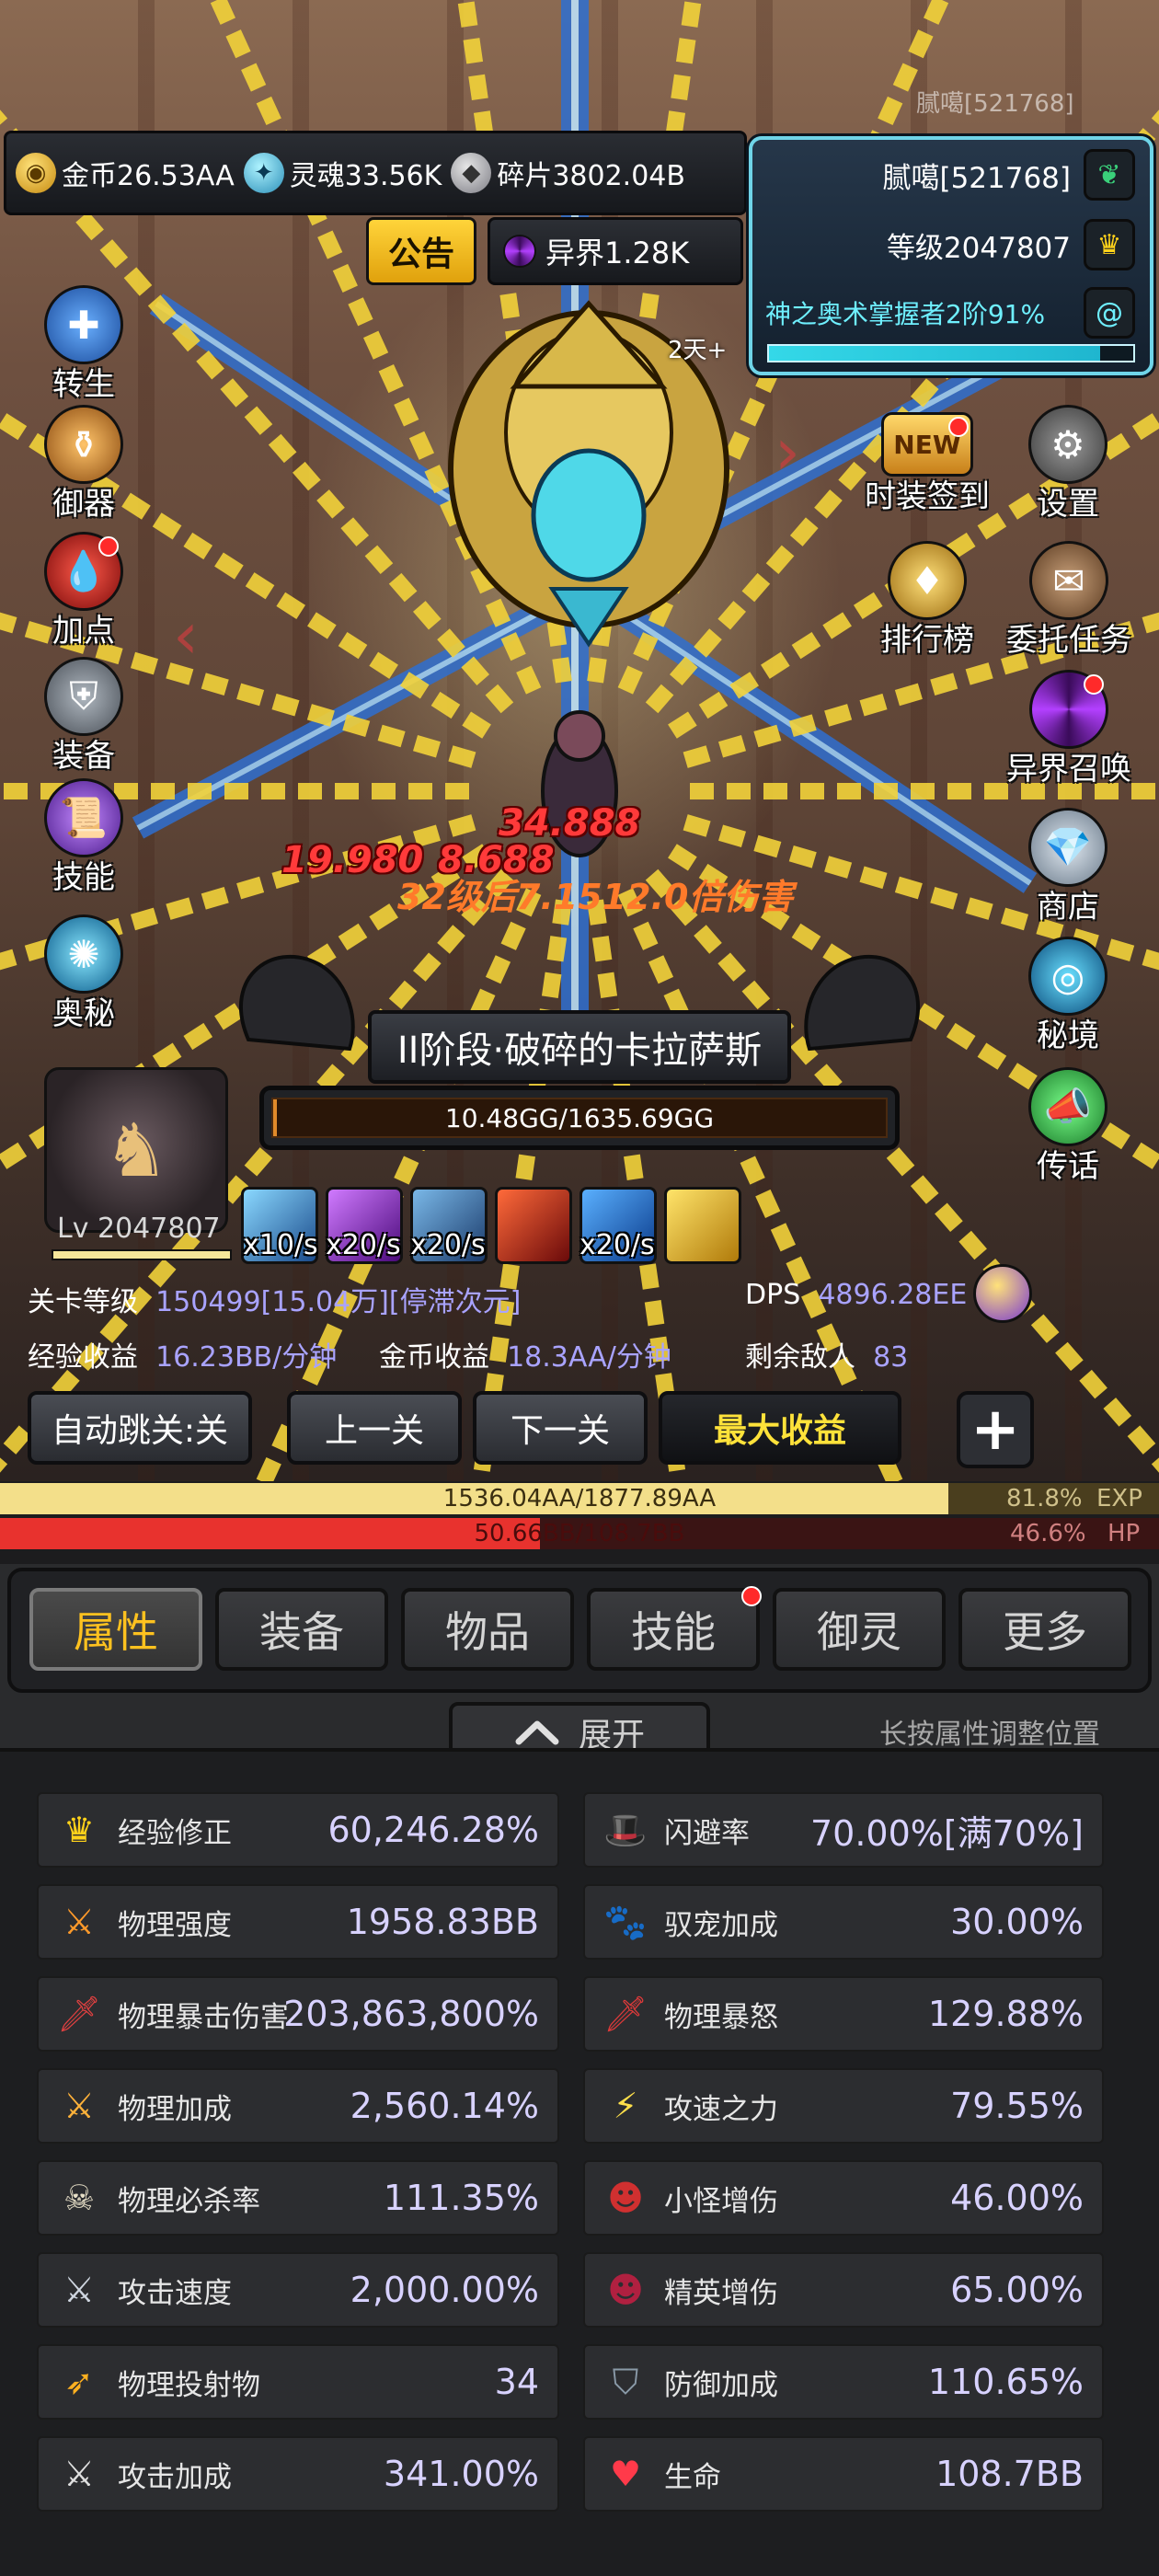  What do you see at coordinates (421, 251) in the screenshot?
I see `notice-button: 公告` at bounding box center [421, 251].